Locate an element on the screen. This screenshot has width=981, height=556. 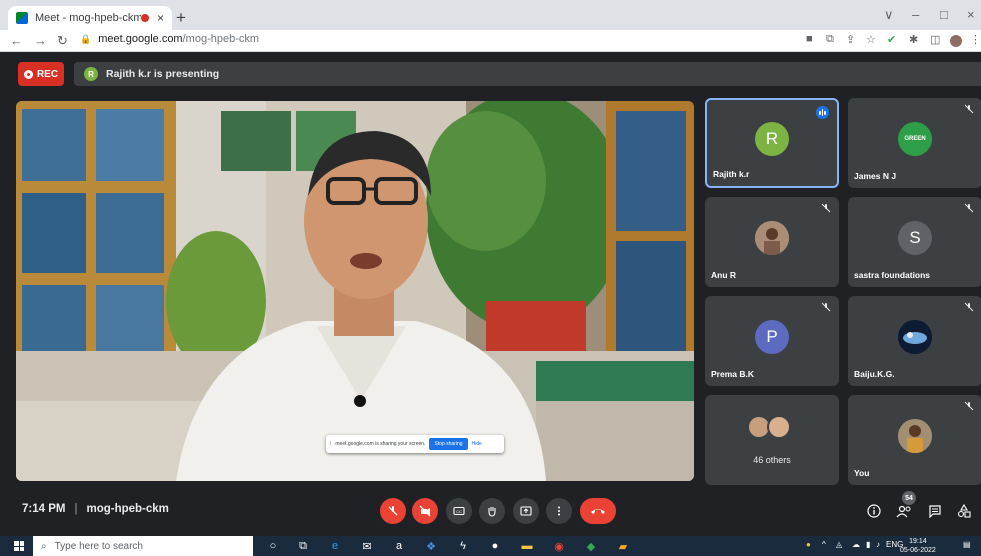
recording-dot-icon is located at coordinates (144, 18).